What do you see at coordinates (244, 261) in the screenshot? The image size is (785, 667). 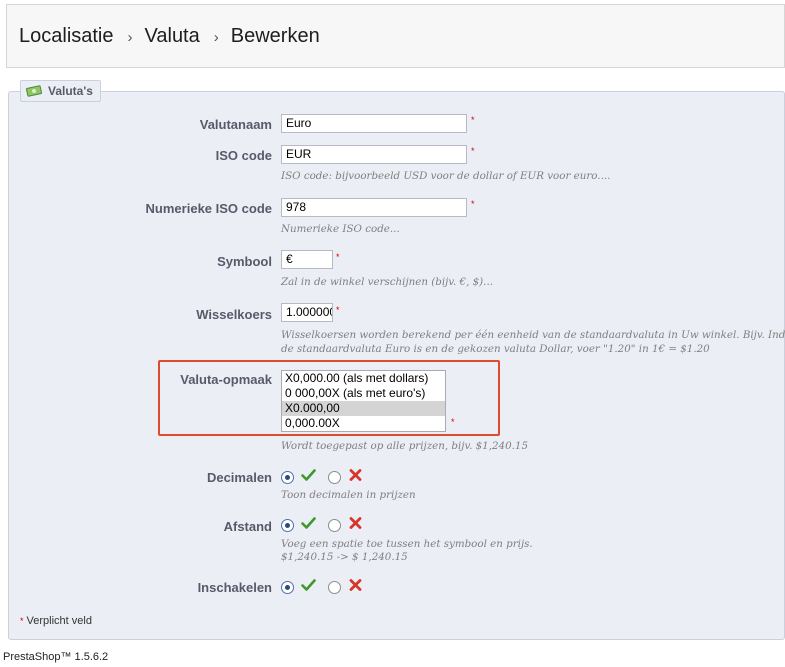 I see `symbol-label: Symbool` at bounding box center [244, 261].